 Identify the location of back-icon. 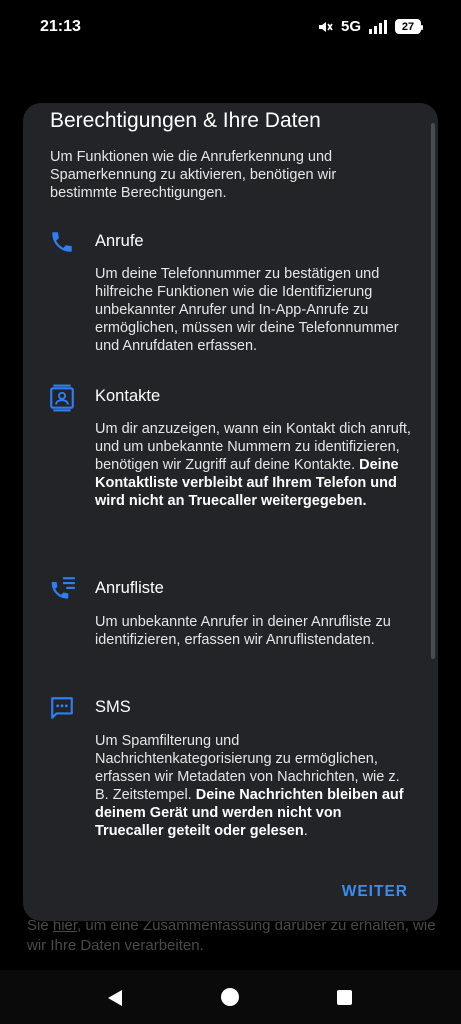
(115, 1000).